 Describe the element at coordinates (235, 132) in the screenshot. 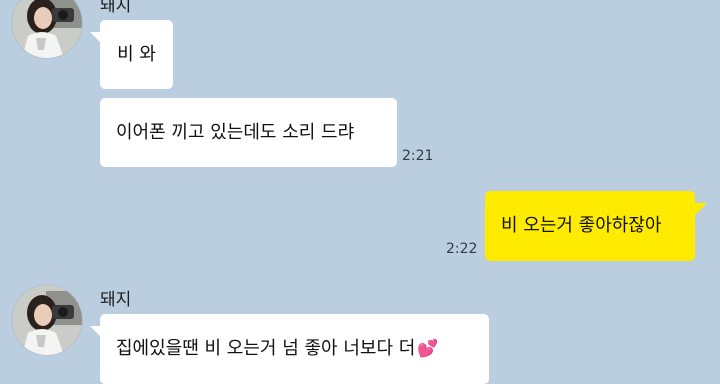

I see `message-text: 이어폰 끼고 있는데도 소리 드랴` at that location.